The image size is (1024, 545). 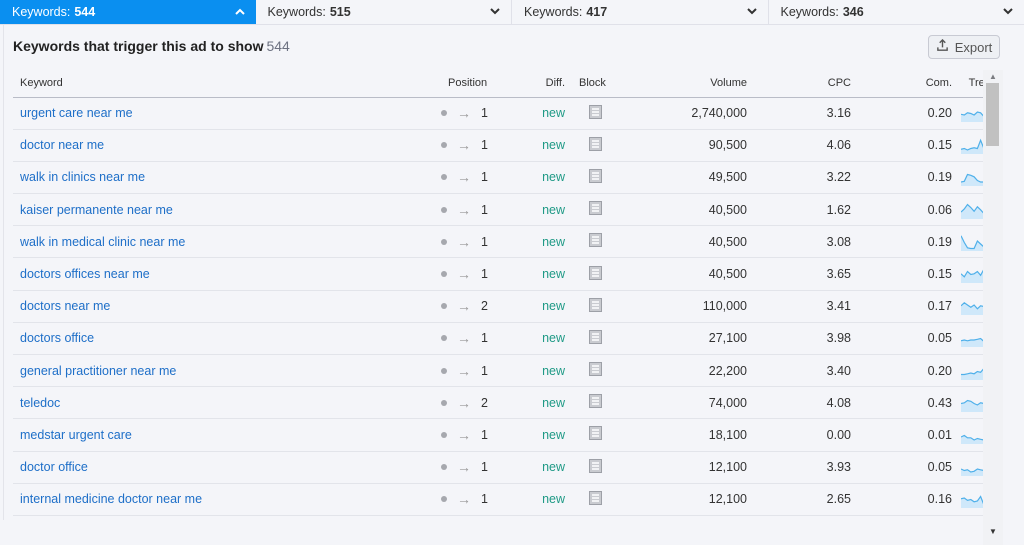 I want to click on volume-cell: 27,100, so click(x=681, y=338).